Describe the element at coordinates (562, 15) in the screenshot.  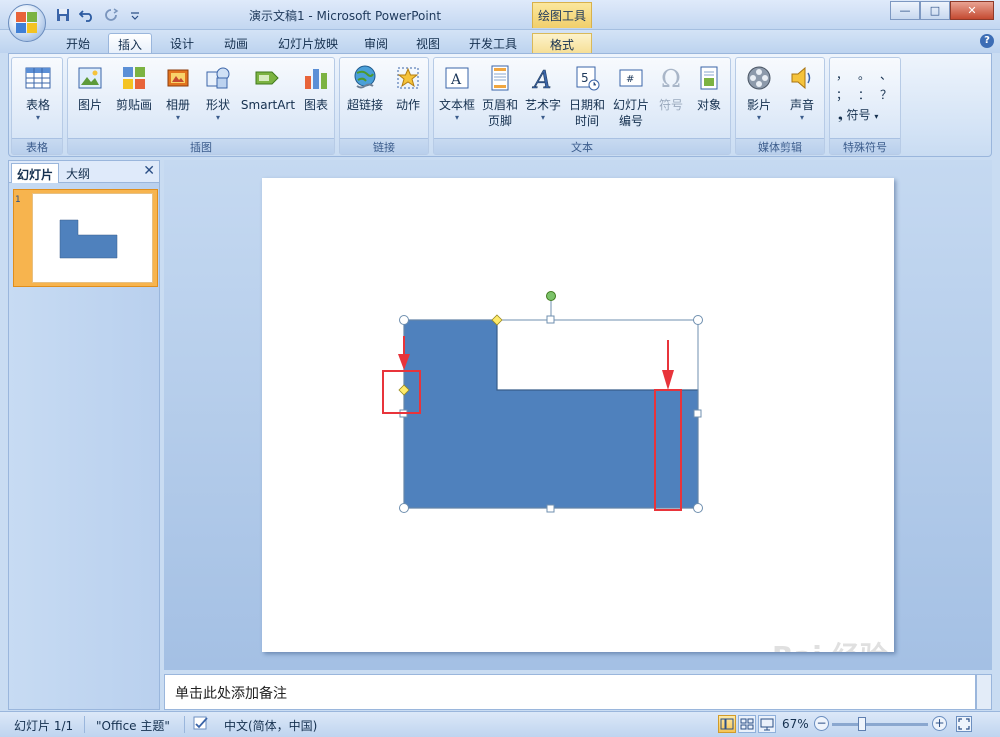
I see `drawing-tools-context-label: 绘图工具` at that location.